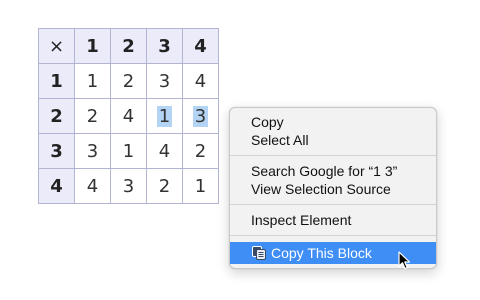 The image size is (480, 300). What do you see at coordinates (56, 186) in the screenshot?
I see `row-header: 4` at bounding box center [56, 186].